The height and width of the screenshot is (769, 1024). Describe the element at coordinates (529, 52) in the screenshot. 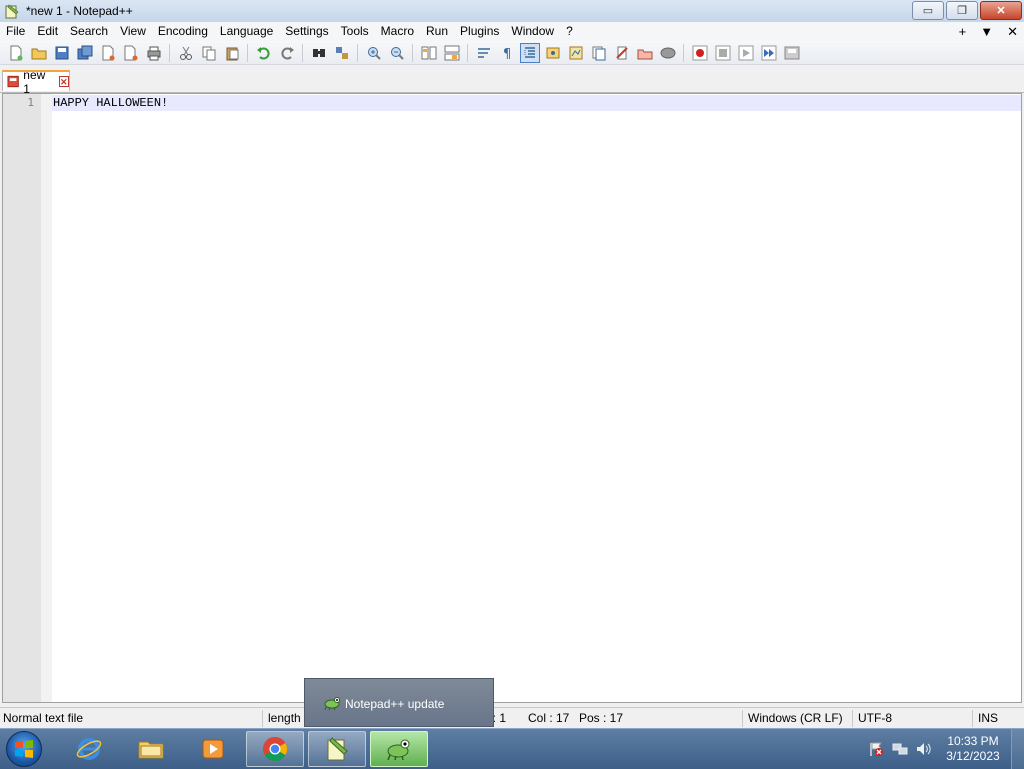

I see `indent-guide-icon` at that location.